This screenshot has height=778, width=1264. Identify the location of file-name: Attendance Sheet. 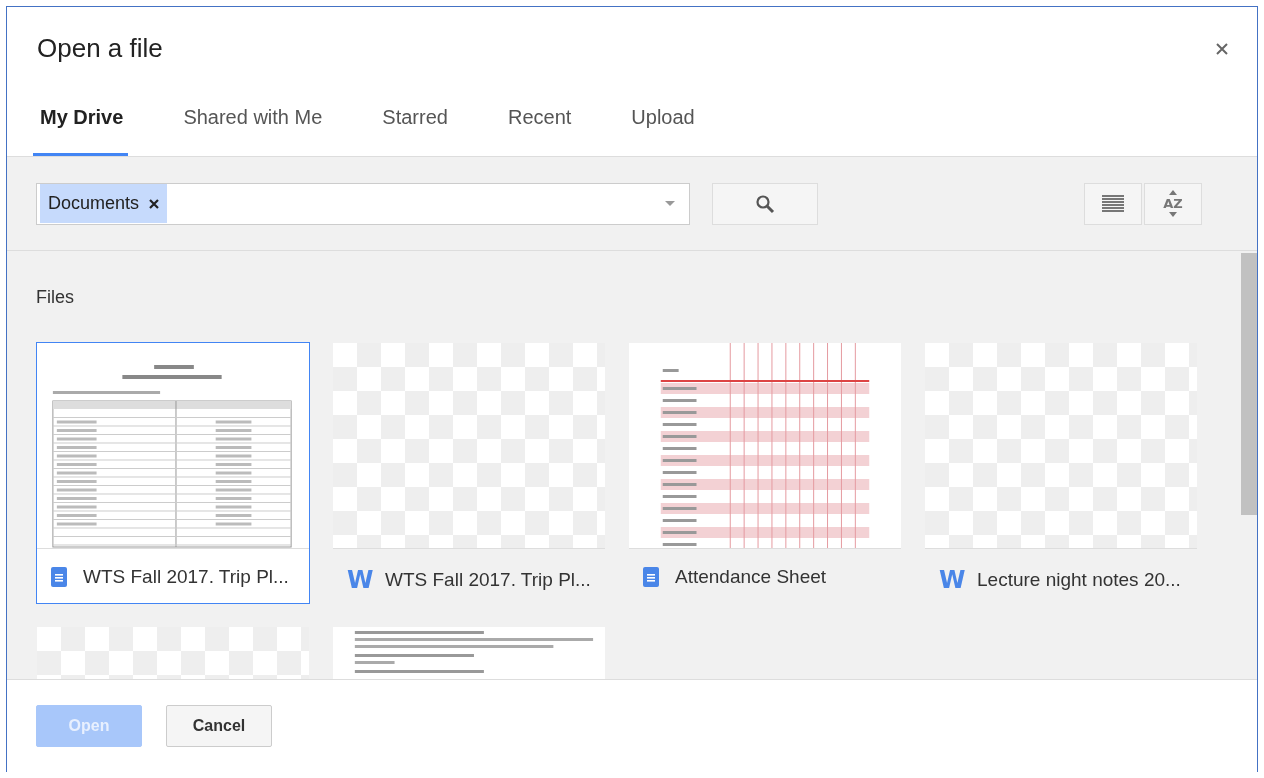
(751, 577).